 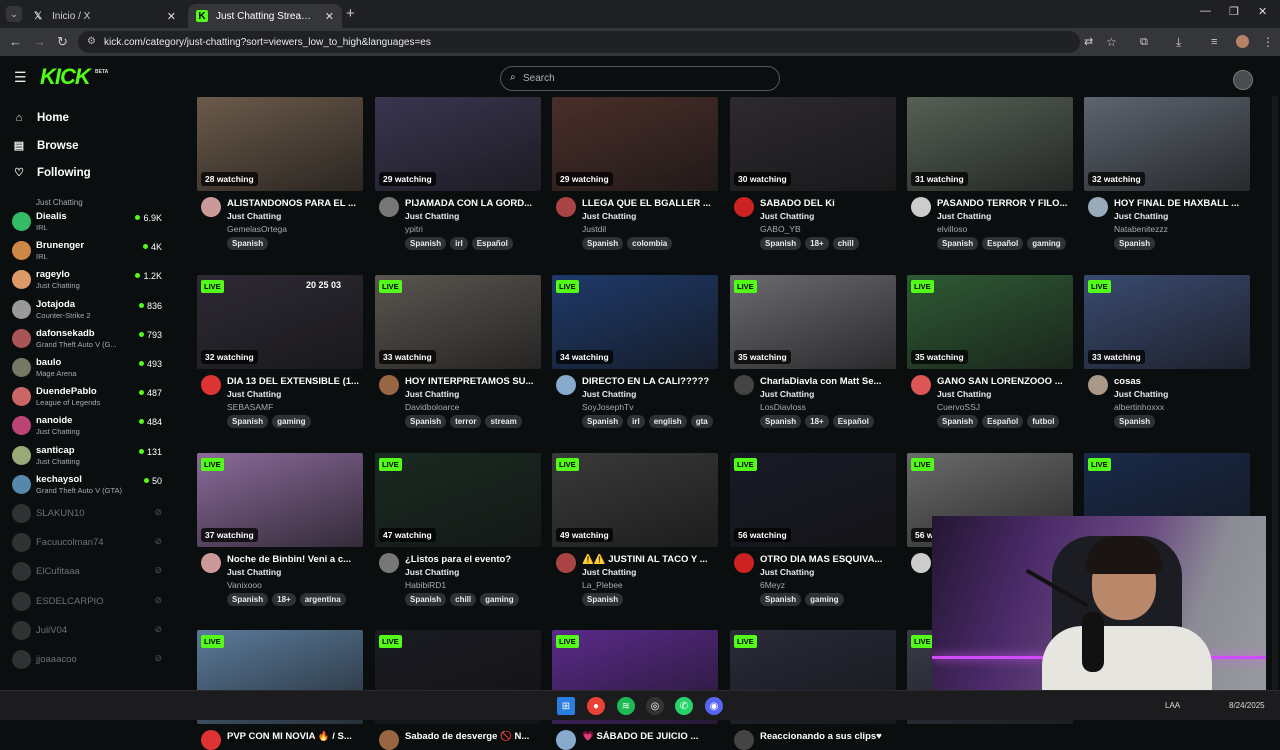 What do you see at coordinates (474, 559) in the screenshot?
I see `stream-title: ¿Listos para el evento?` at bounding box center [474, 559].